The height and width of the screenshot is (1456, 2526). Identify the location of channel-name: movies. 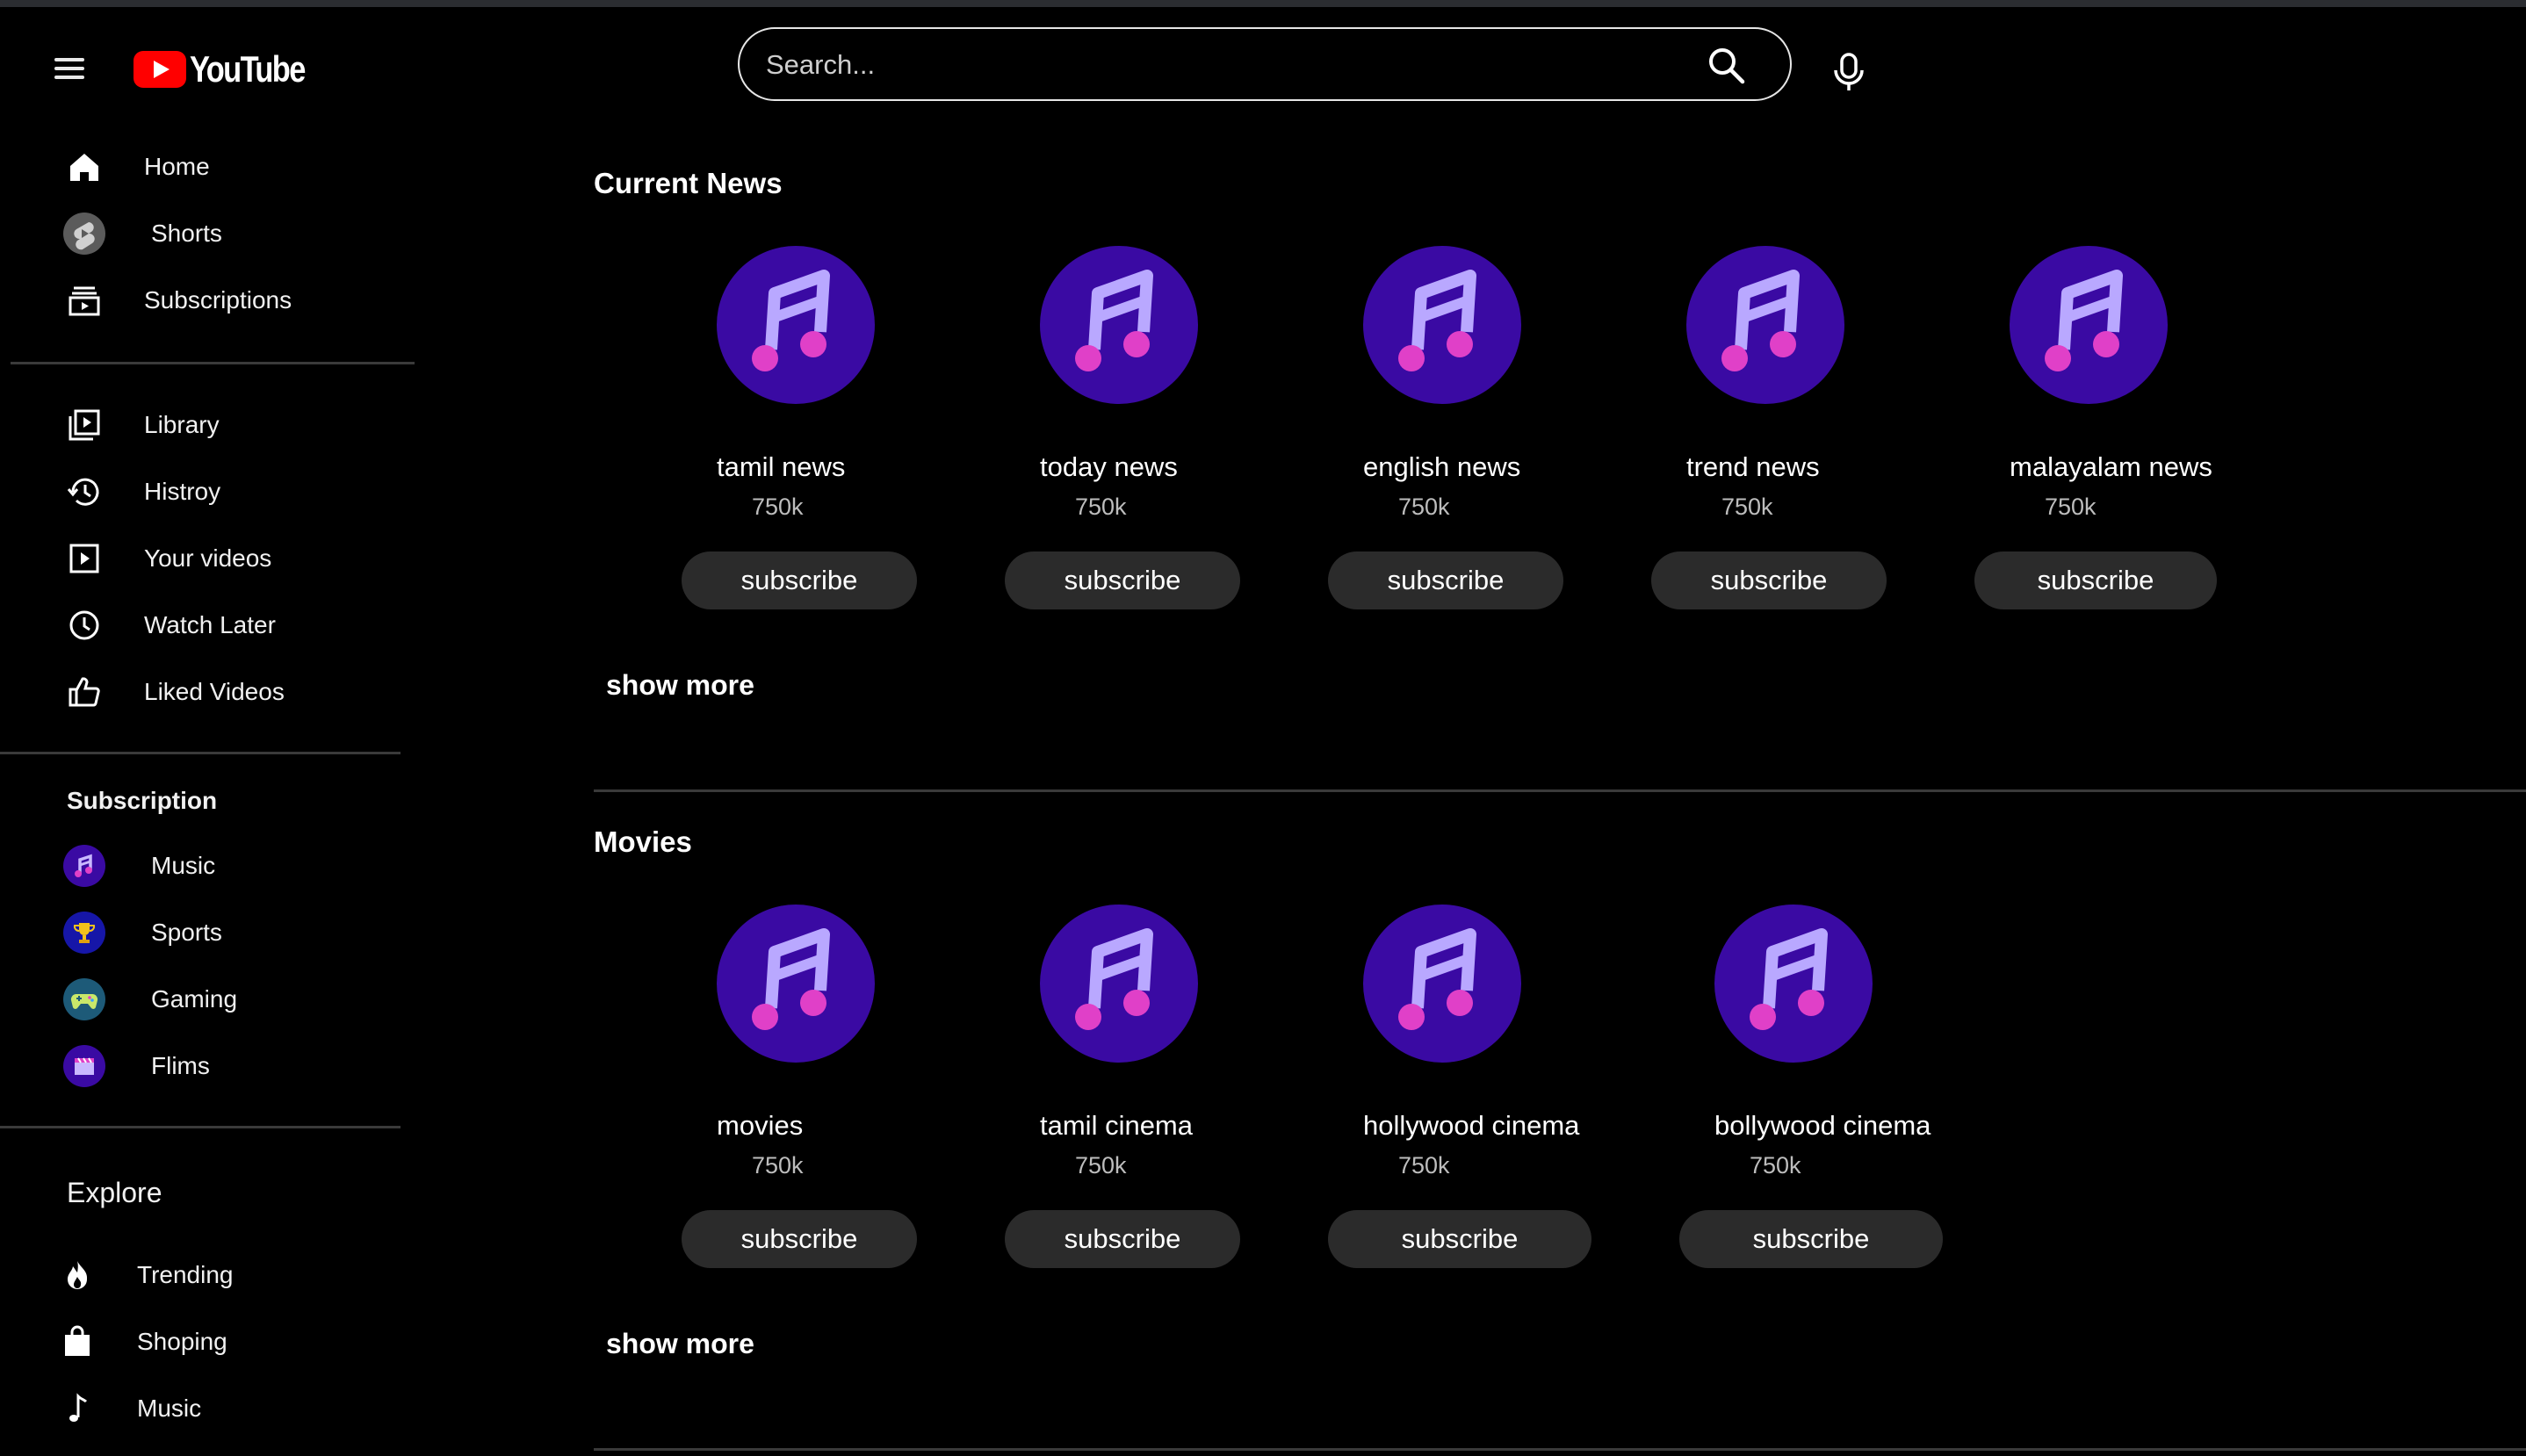
(760, 1126).